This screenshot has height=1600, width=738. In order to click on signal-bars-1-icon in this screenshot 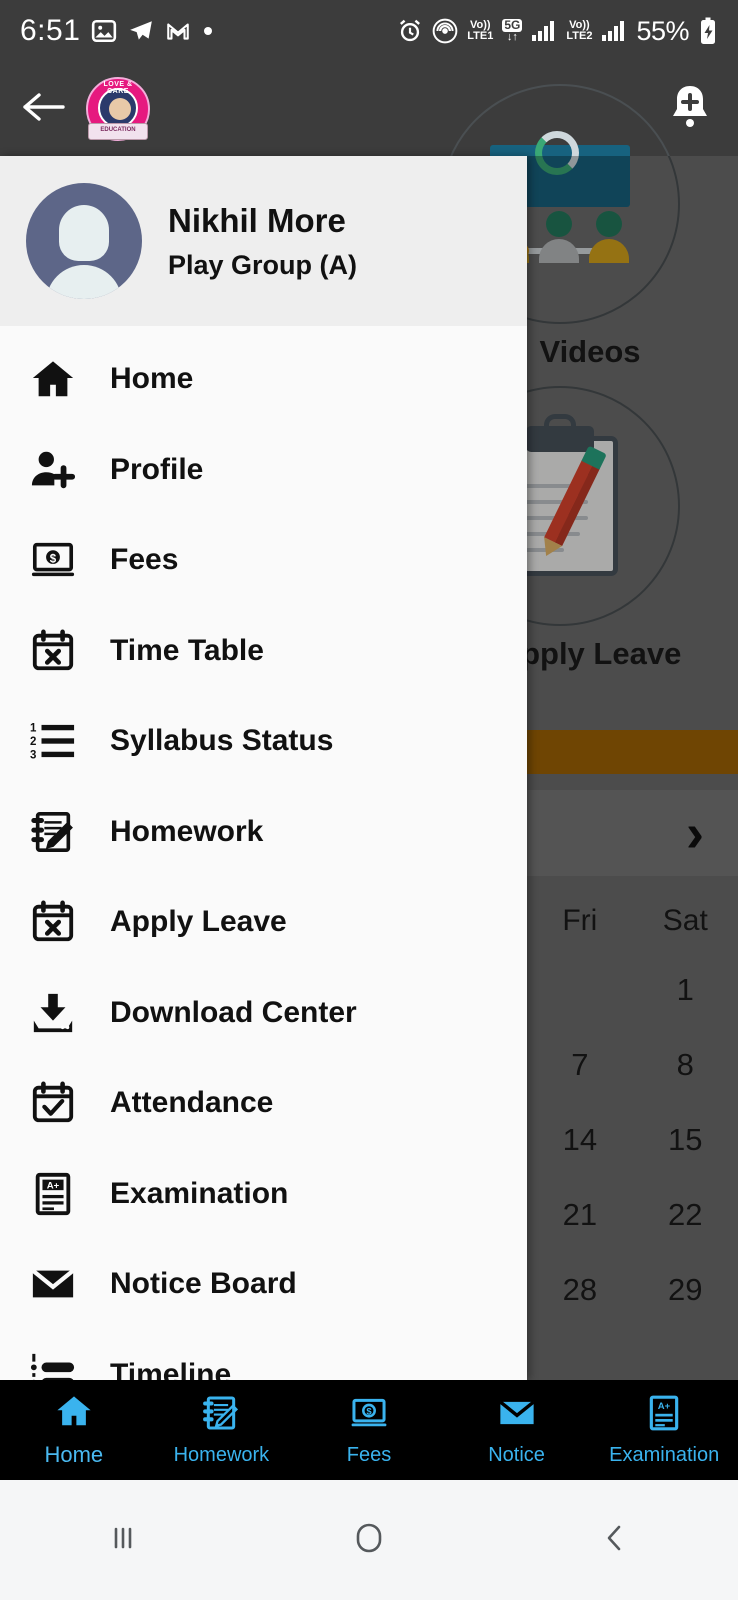, I will do `click(544, 31)`.